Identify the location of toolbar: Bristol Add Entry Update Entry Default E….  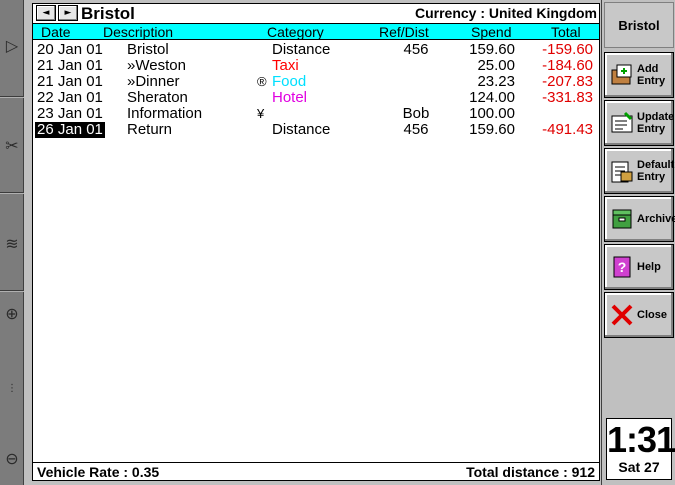
(638, 242).